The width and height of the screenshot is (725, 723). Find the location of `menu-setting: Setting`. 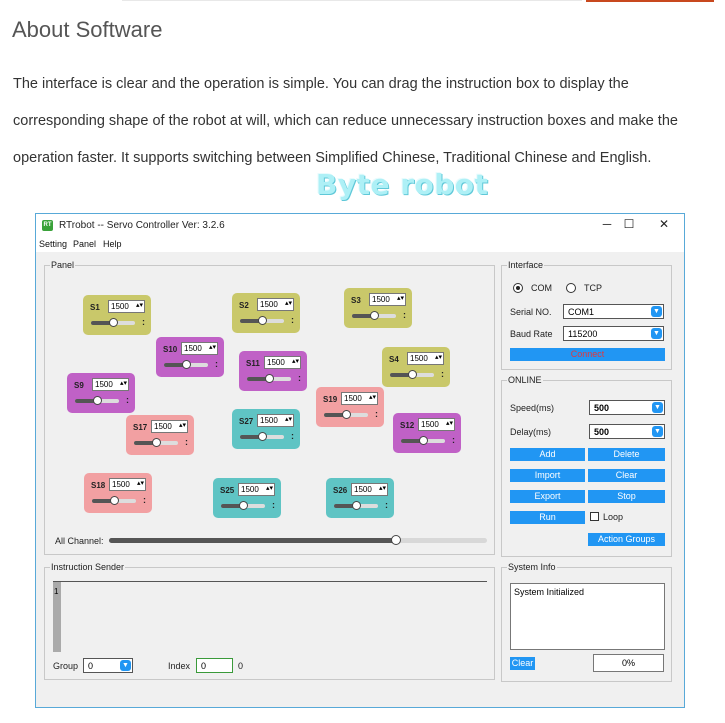

menu-setting: Setting is located at coordinates (53, 244).